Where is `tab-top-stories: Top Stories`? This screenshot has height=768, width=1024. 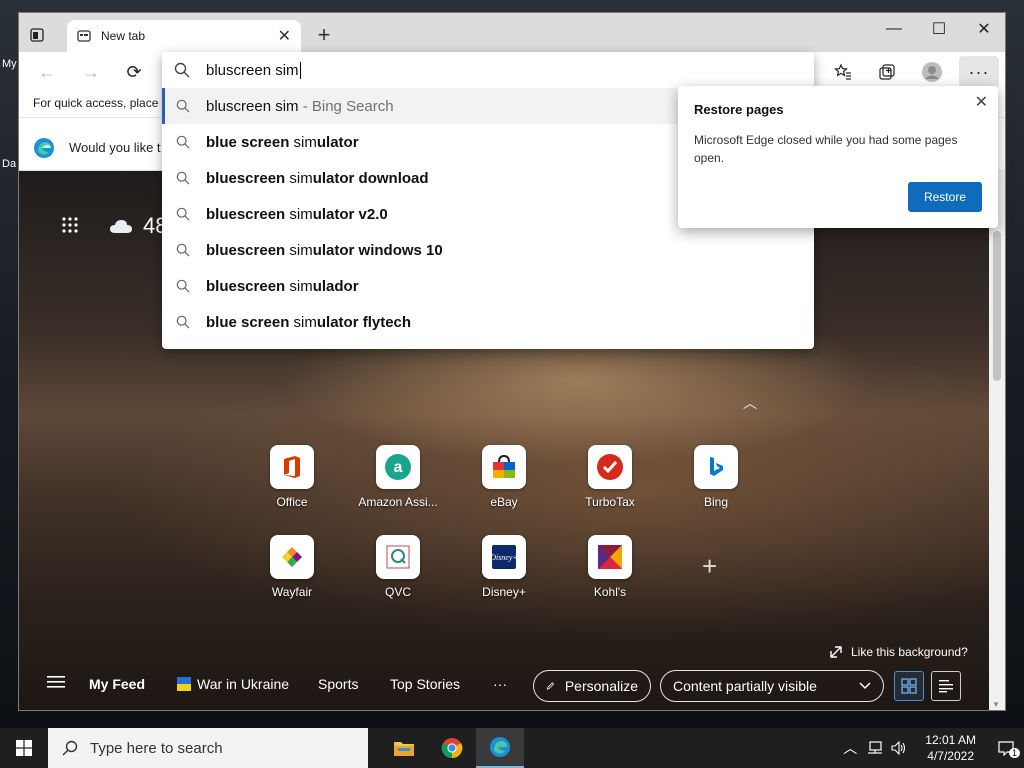
tab-top-stories: Top Stories is located at coordinates (425, 684).